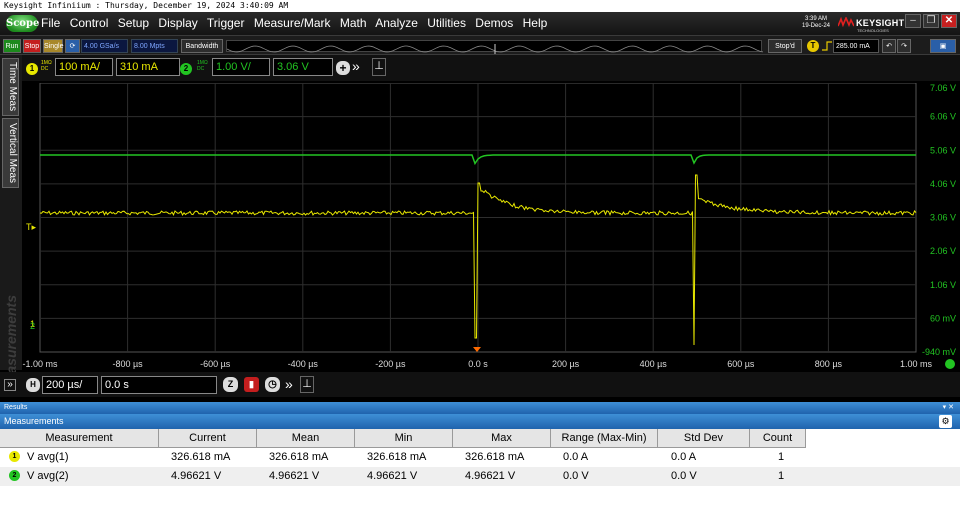 Image resolution: width=960 pixels, height=530 pixels. Describe the element at coordinates (292, 23) in the screenshot. I see `menu-measure-mark: Measure/Mark` at that location.